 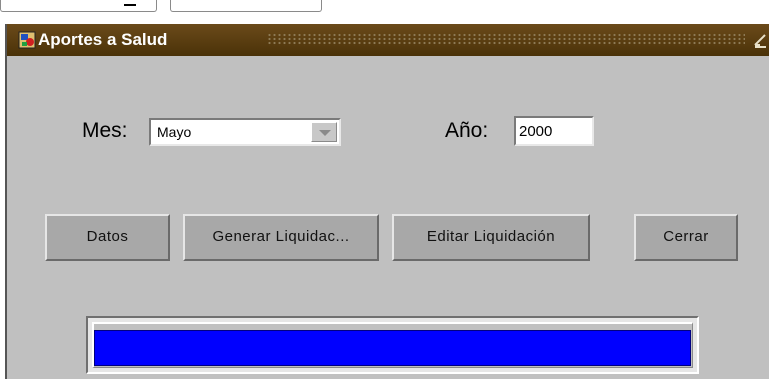 I want to click on progress-bar, so click(x=392, y=345).